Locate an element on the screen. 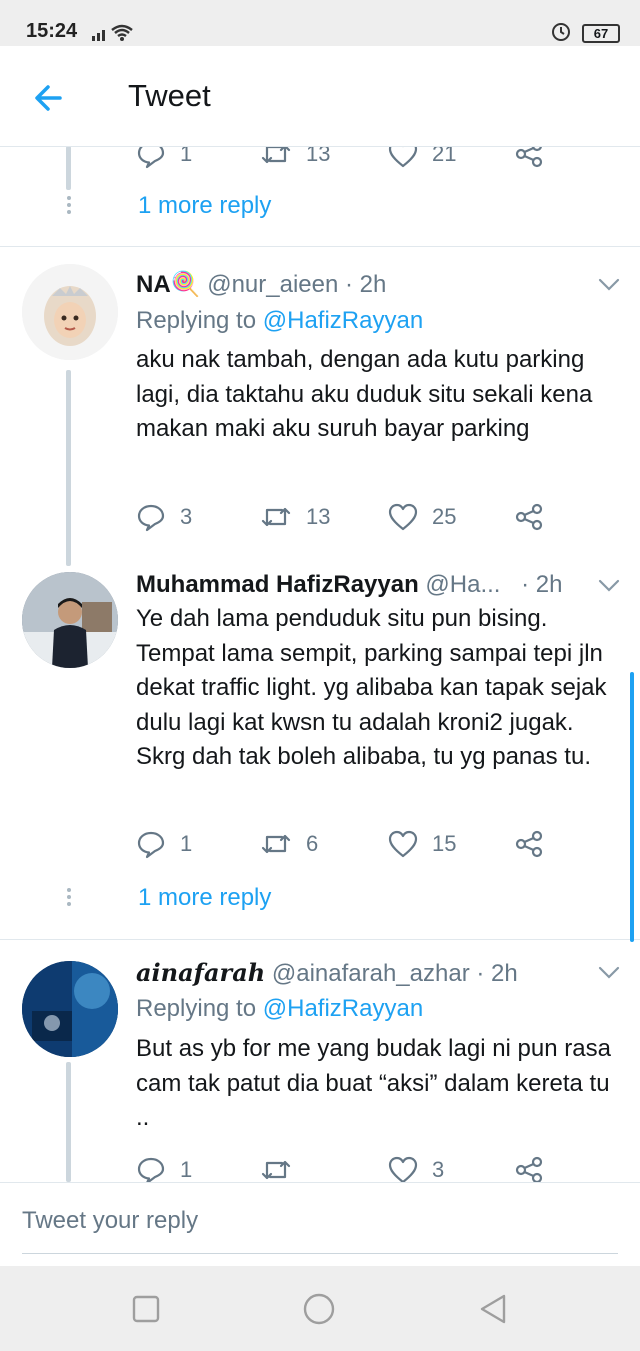  user-handle: @nur_aieen is located at coordinates (272, 284).